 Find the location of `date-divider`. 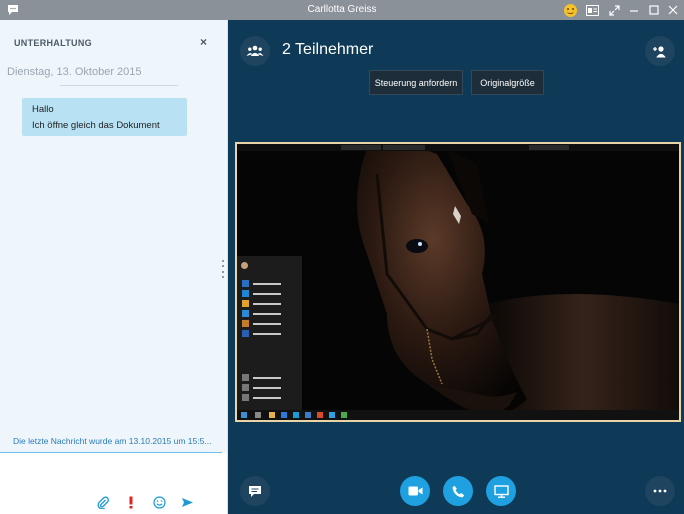

date-divider is located at coordinates (119, 85).